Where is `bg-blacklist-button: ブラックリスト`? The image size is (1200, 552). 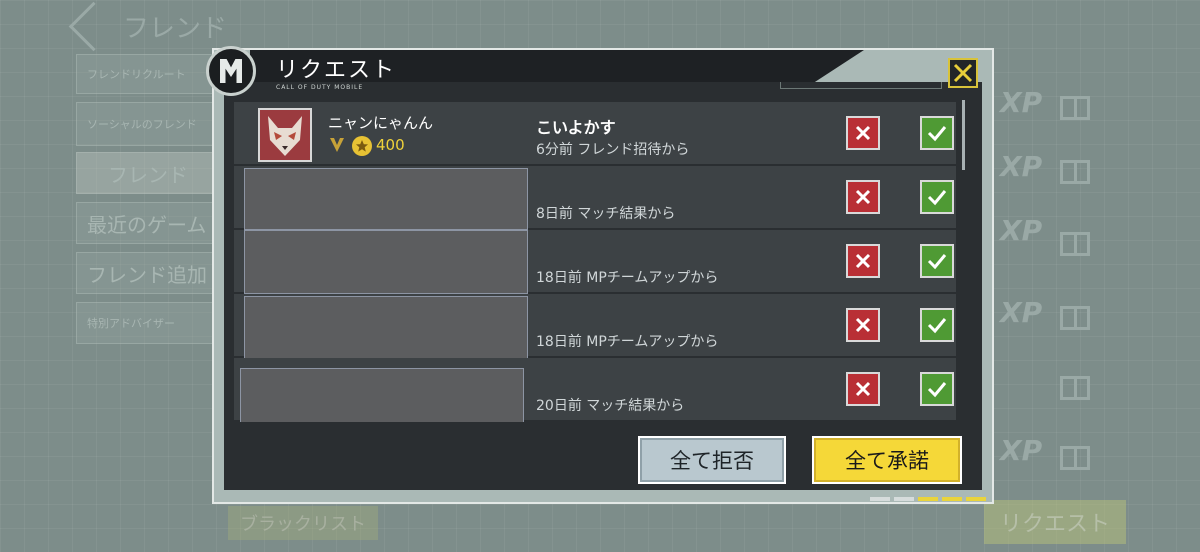 bg-blacklist-button: ブラックリスト is located at coordinates (303, 523).